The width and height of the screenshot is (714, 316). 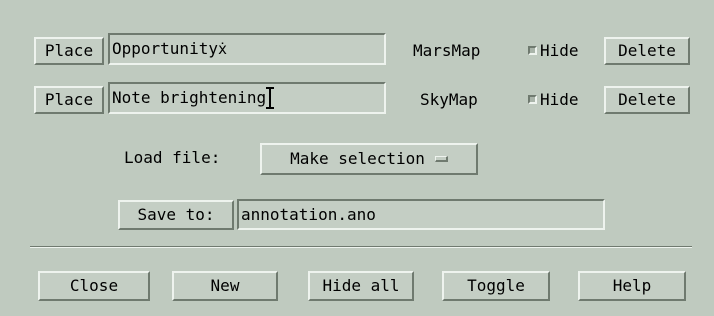 I want to click on close-button: Close, so click(x=94, y=286).